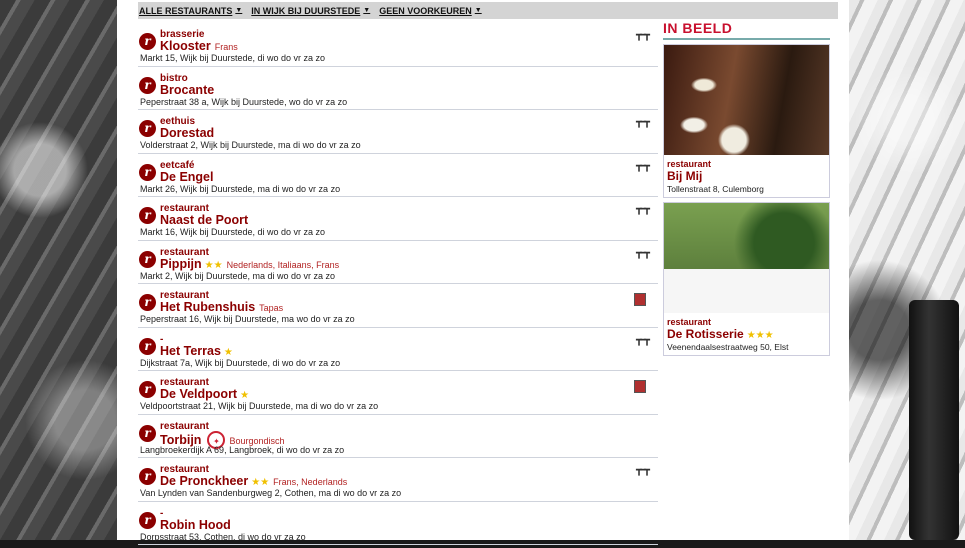 Image resolution: width=965 pixels, height=548 pixels. What do you see at coordinates (226, 47) in the screenshot?
I see `cuisine-label: Frans` at bounding box center [226, 47].